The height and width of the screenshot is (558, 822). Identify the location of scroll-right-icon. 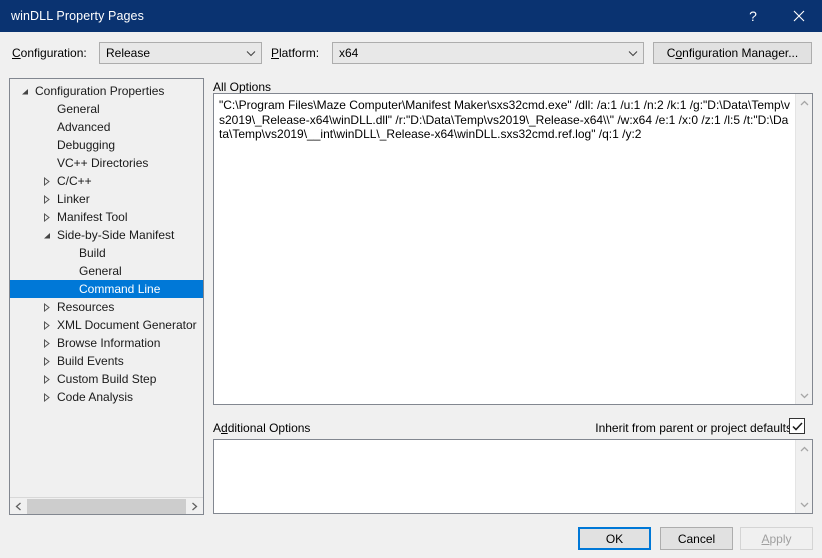
(194, 506).